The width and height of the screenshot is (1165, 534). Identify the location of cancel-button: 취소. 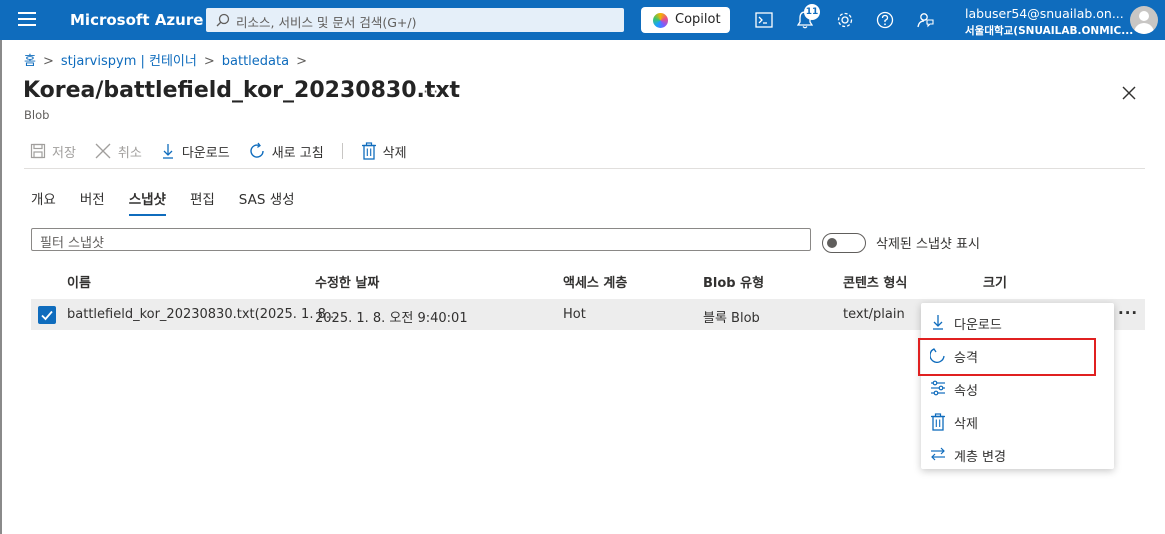
(118, 151).